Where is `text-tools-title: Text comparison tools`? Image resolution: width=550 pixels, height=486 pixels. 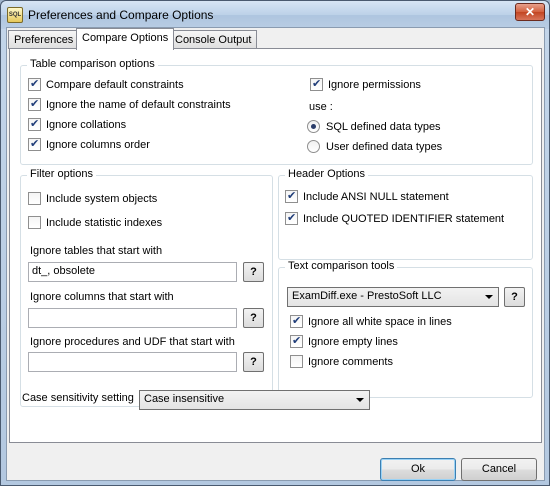
text-tools-title: Text comparison tools is located at coordinates (341, 266).